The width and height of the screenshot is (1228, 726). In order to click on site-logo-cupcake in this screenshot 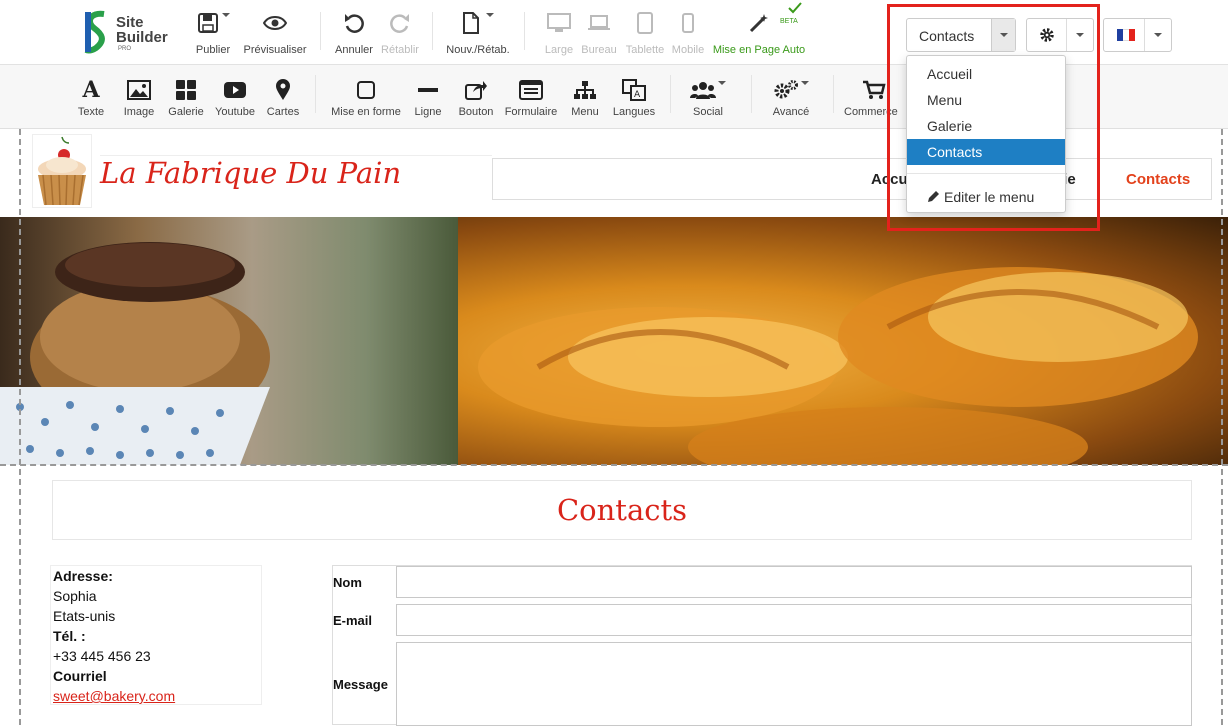, I will do `click(62, 171)`.